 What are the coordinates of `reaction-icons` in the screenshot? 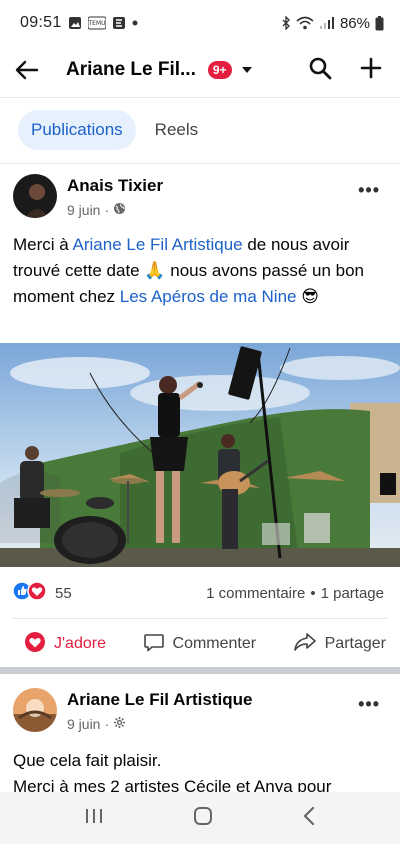 It's located at (29, 593).